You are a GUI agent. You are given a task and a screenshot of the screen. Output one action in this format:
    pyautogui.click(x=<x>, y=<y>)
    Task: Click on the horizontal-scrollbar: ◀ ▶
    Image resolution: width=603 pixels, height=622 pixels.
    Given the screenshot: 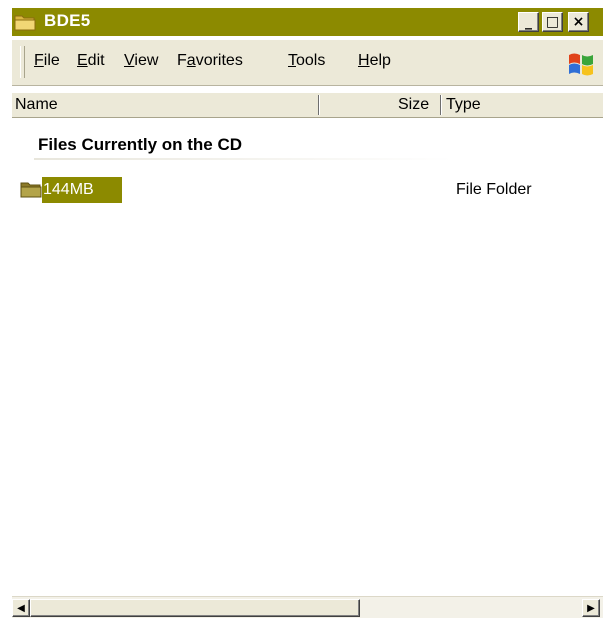 What is the action you would take?
    pyautogui.click(x=307, y=607)
    